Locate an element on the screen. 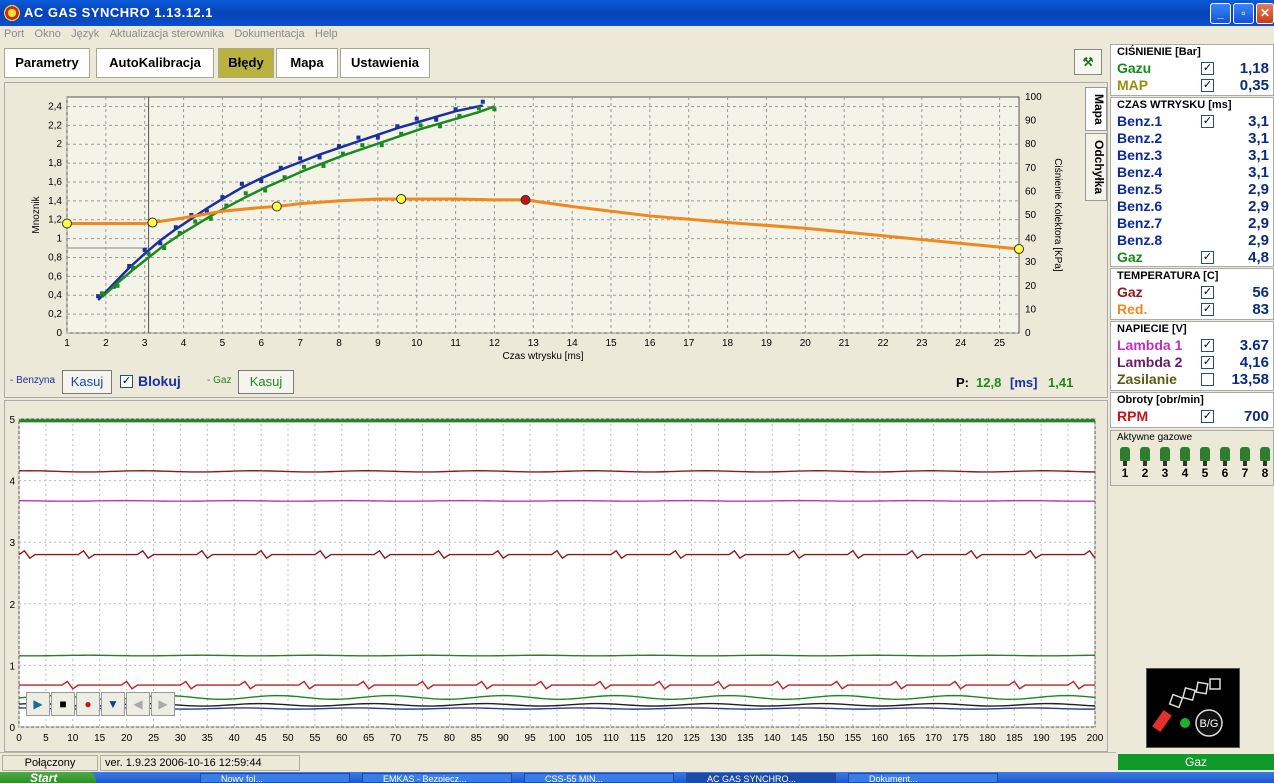  menu-jezyk: Język is located at coordinates (84, 33).